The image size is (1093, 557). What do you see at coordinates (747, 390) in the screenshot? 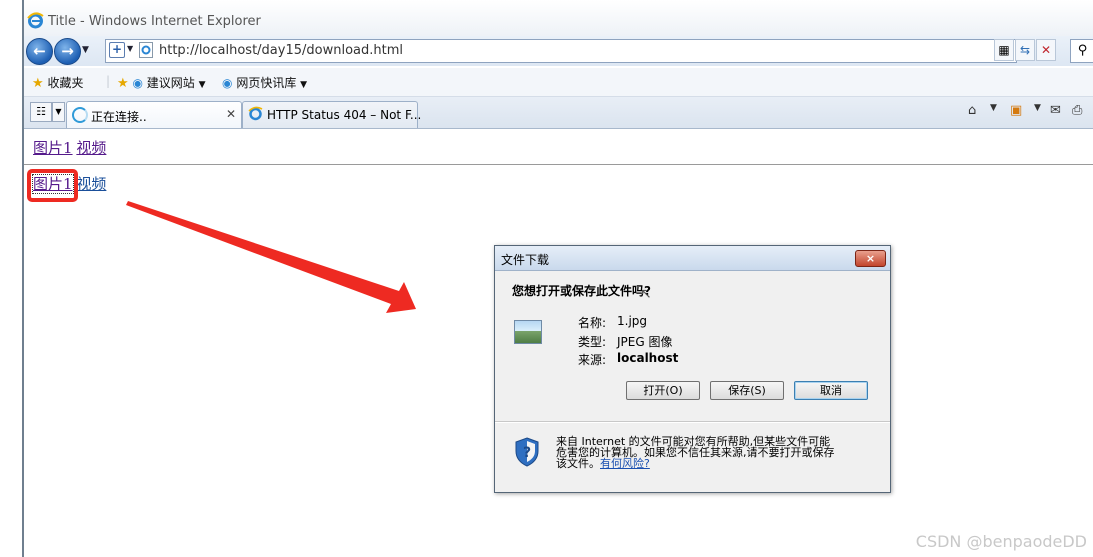
I see `save-button: 保存(S)` at bounding box center [747, 390].